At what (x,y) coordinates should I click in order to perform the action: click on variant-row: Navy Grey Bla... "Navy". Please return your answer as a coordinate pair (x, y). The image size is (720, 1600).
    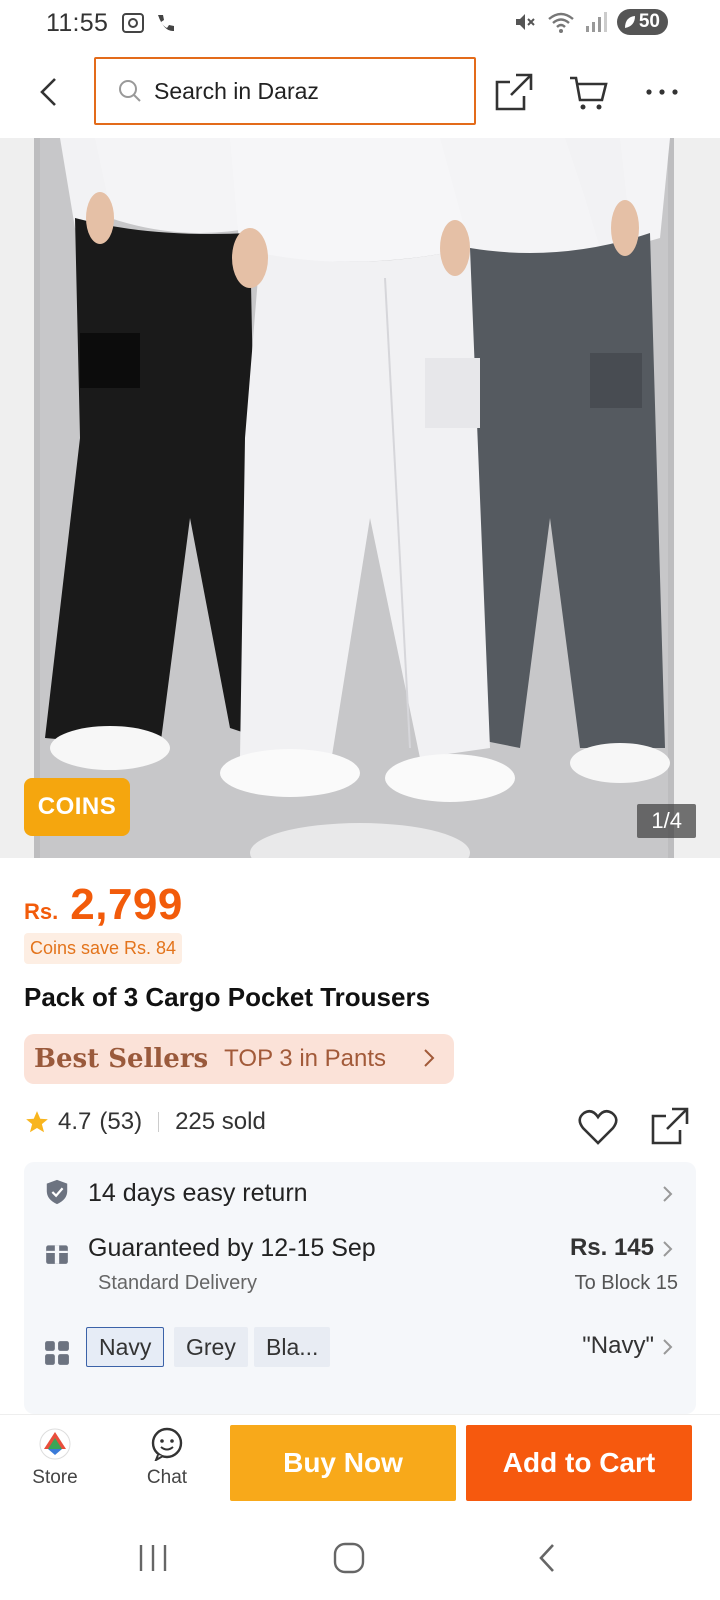
    Looking at the image, I should click on (360, 1353).